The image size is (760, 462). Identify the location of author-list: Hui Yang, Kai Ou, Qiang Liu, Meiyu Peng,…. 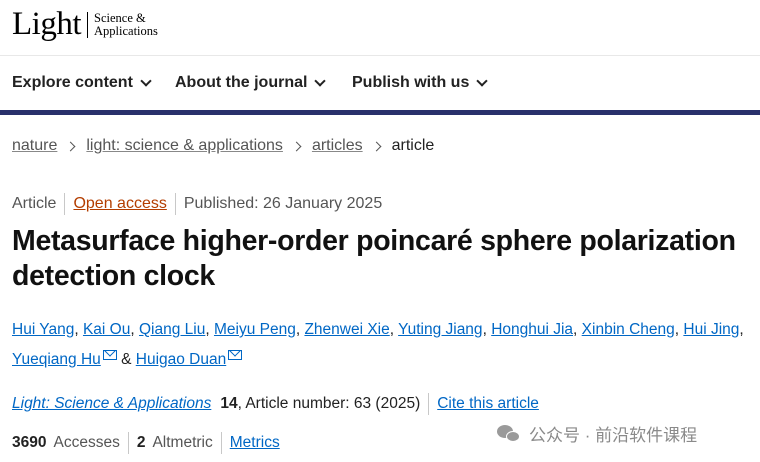
(378, 344).